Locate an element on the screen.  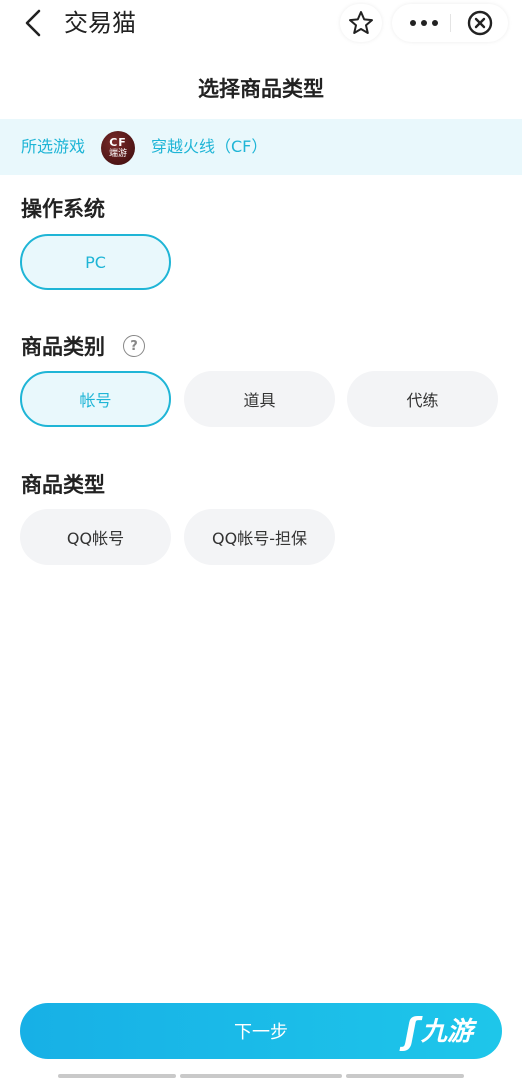
selected-game-name: 穿越火线（CF） is located at coordinates (209, 146).